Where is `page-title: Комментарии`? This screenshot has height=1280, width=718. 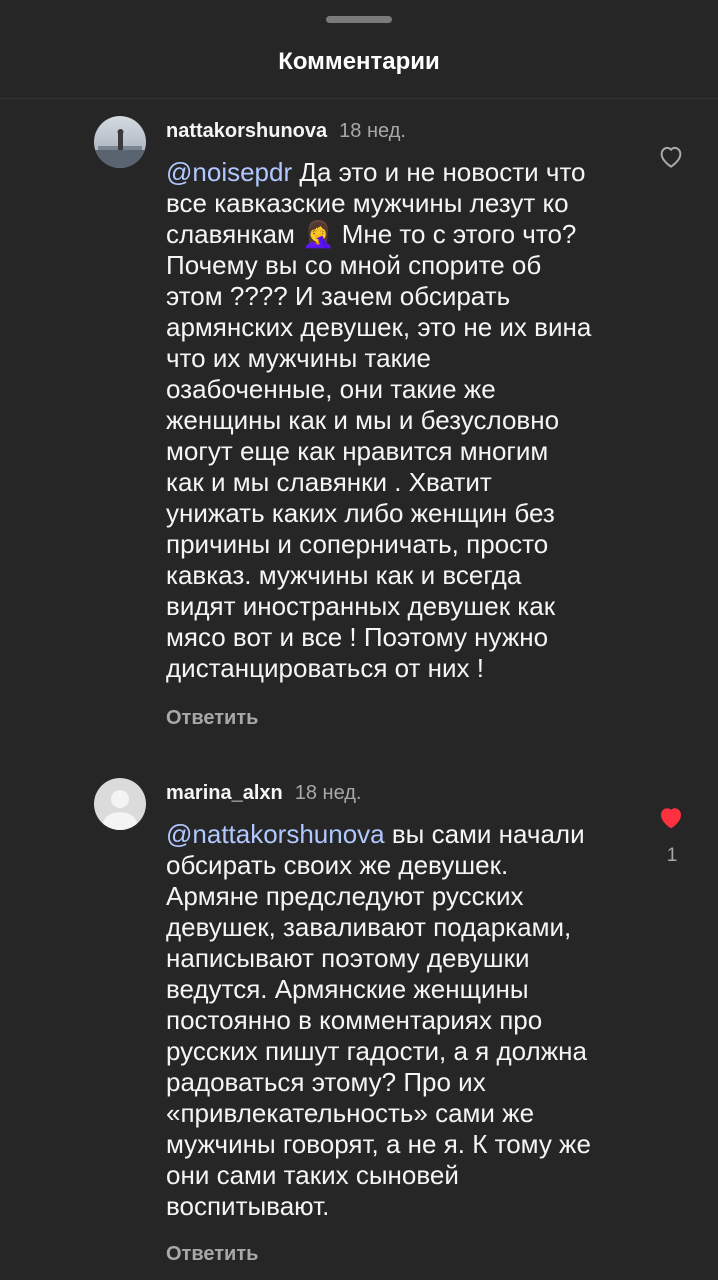 page-title: Комментарии is located at coordinates (359, 61).